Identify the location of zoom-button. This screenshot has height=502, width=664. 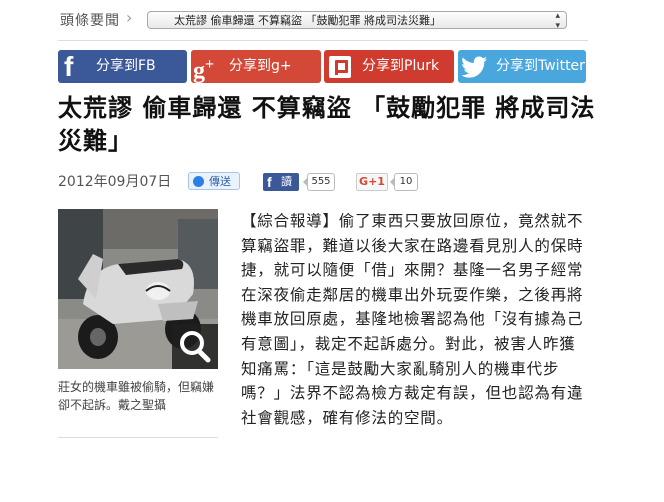
(195, 346).